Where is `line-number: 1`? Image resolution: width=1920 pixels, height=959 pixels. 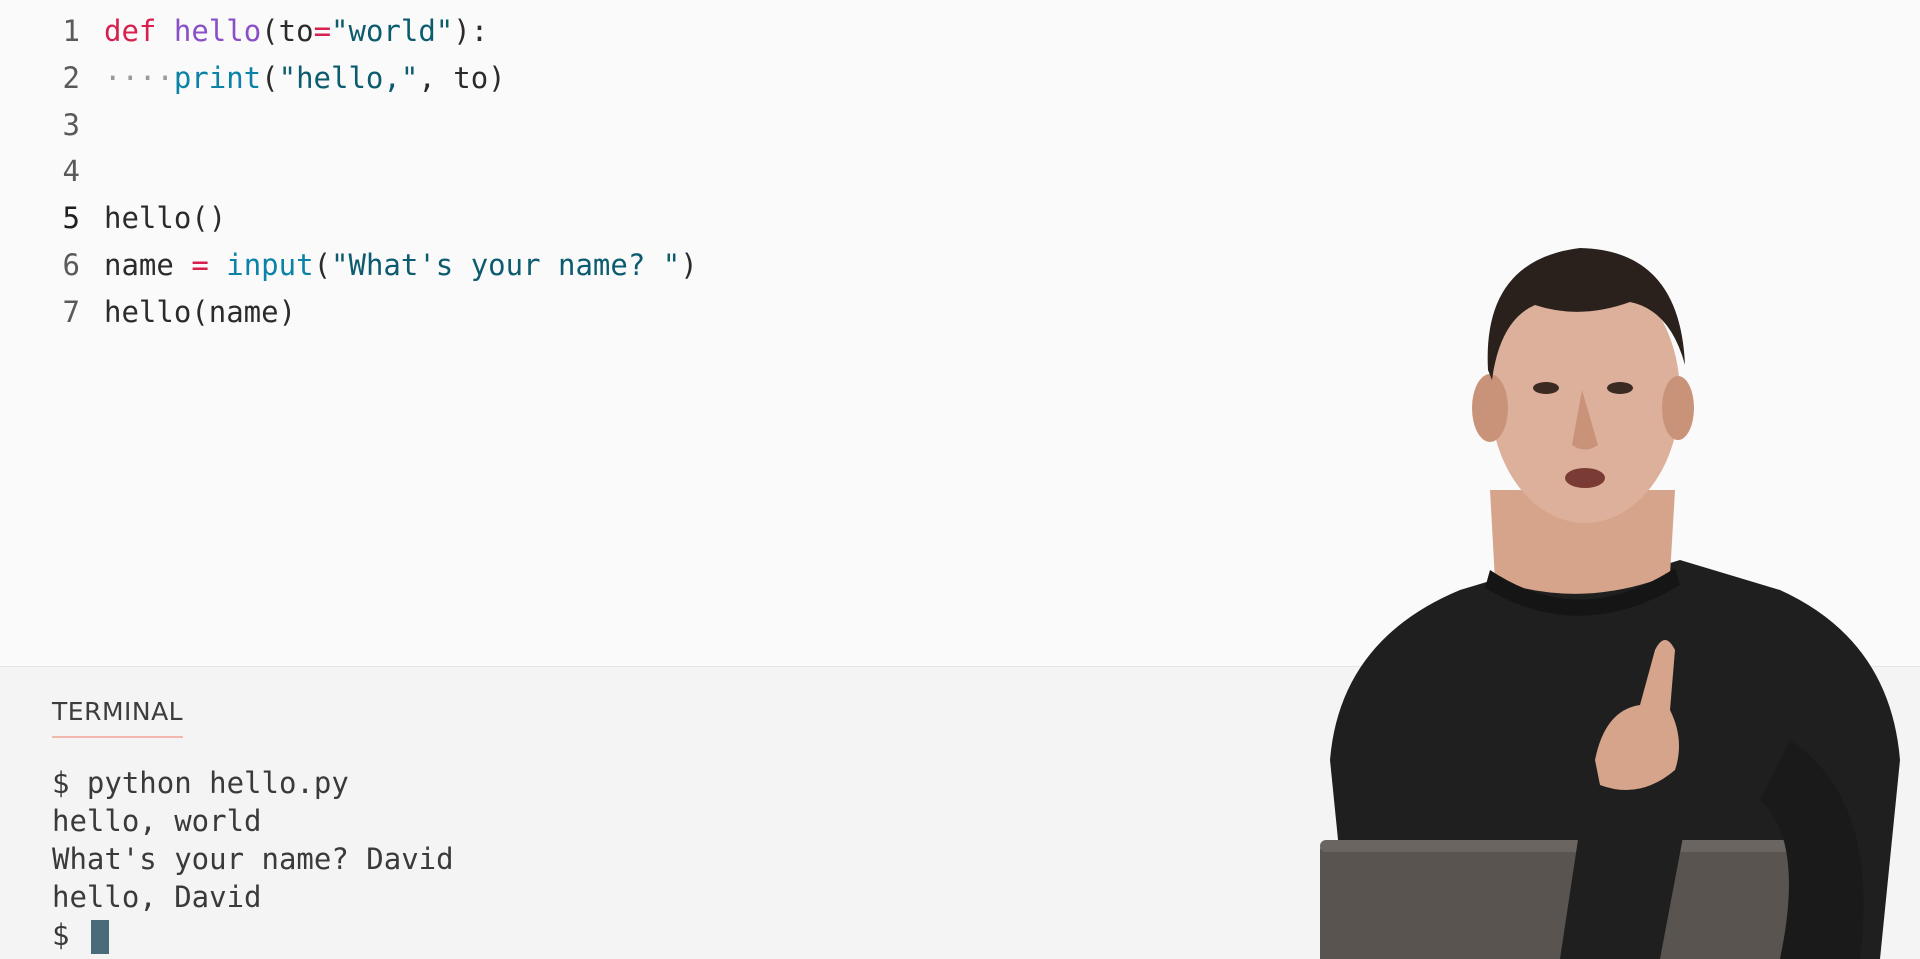
line-number: 1 is located at coordinates (71, 31).